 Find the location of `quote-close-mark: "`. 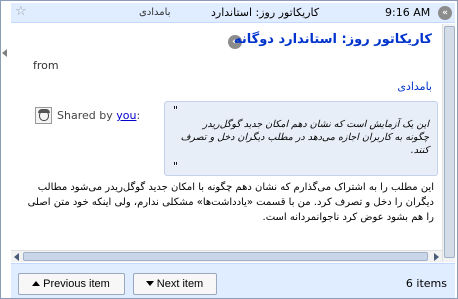

quote-close-mark: " is located at coordinates (176, 166).